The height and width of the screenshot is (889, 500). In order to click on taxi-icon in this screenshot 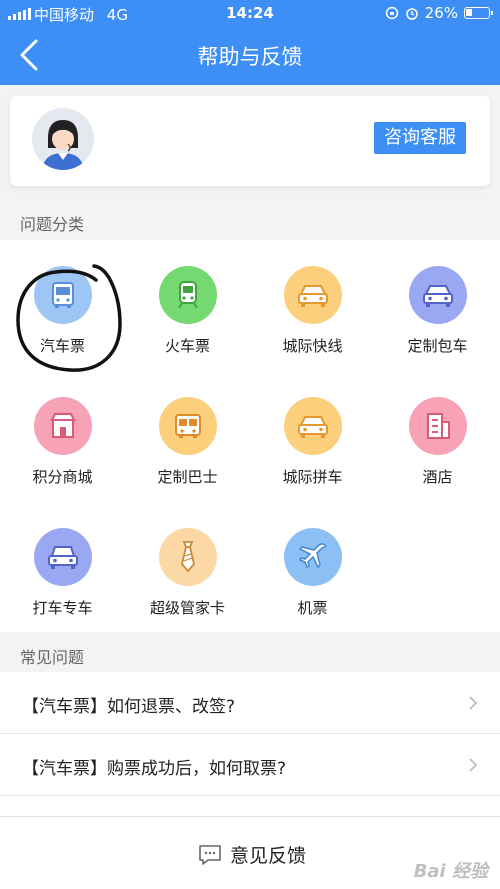, I will do `click(62, 557)`.